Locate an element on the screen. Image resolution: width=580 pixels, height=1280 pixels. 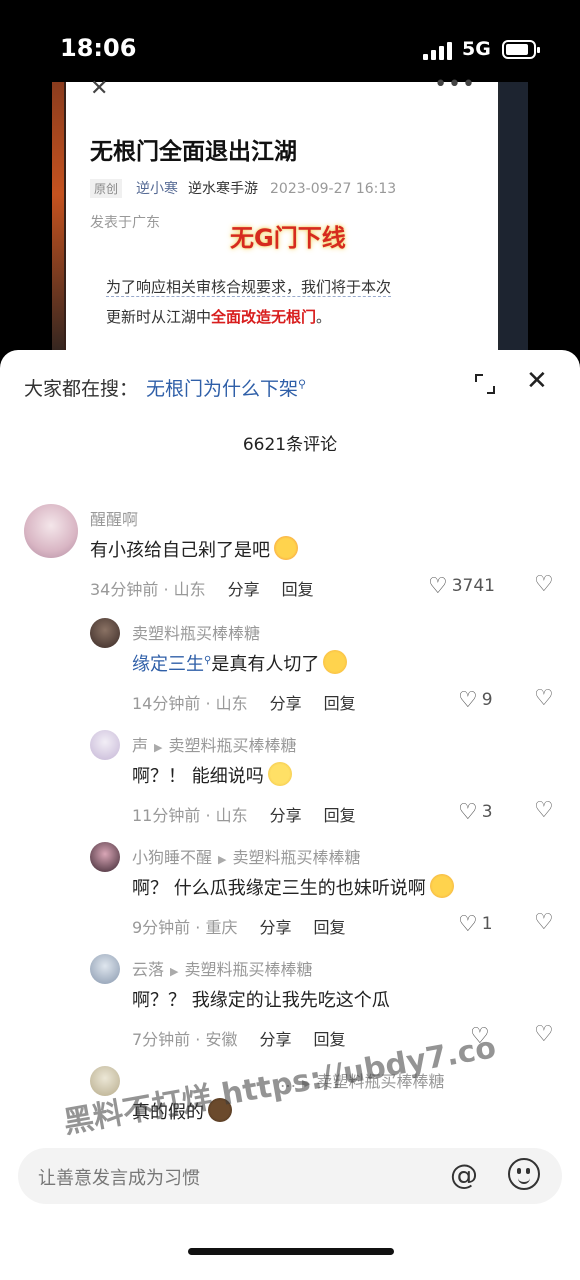
mention-icon: @ is located at coordinates (464, 1174).